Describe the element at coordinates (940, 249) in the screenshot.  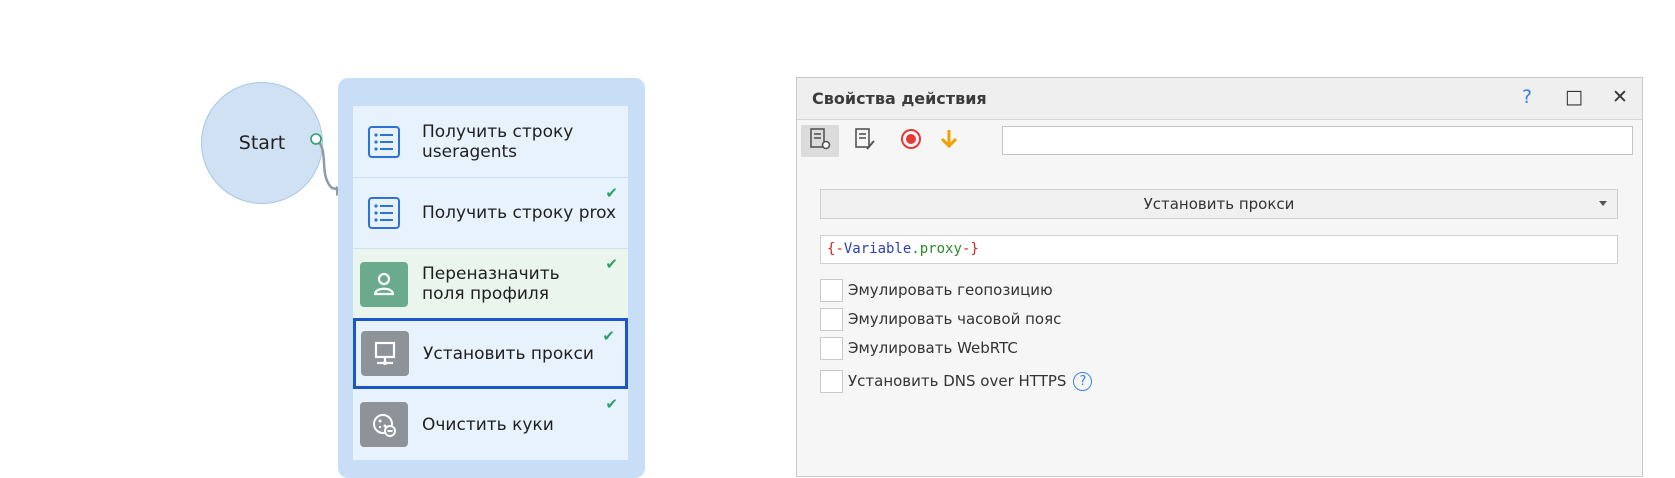
I see `var-prop: proxy` at that location.